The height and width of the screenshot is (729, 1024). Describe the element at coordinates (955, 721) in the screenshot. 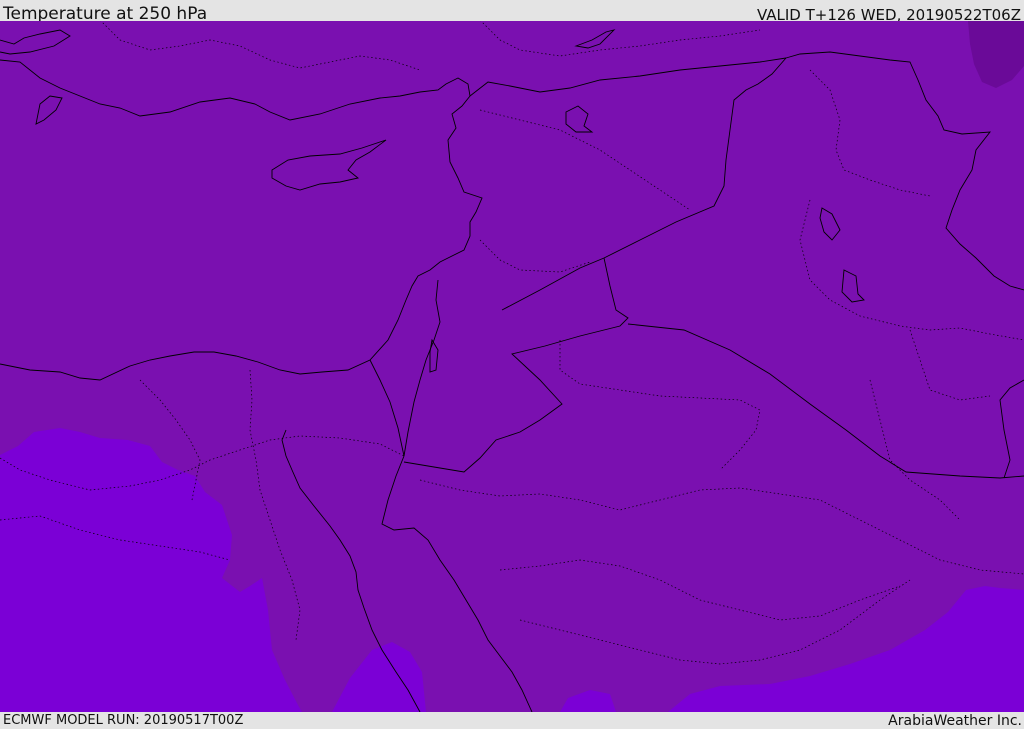

I see `credit-label: ArabiaWeather Inc.` at that location.